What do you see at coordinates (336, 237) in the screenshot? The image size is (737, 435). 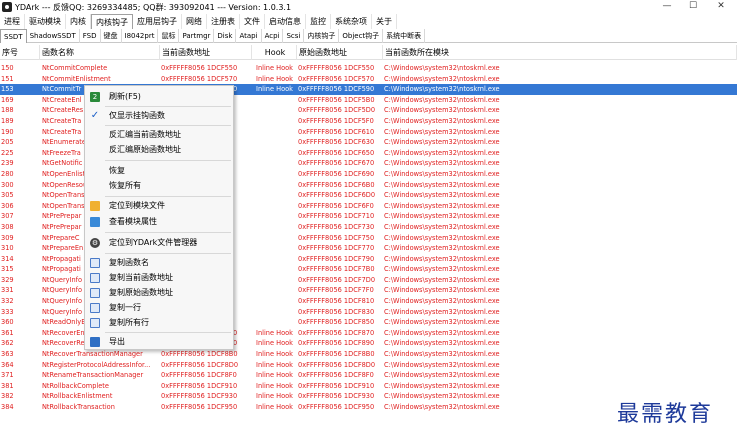 I see `cell-original-address: 0xFFFFF8056 1DCF750` at bounding box center [336, 237].